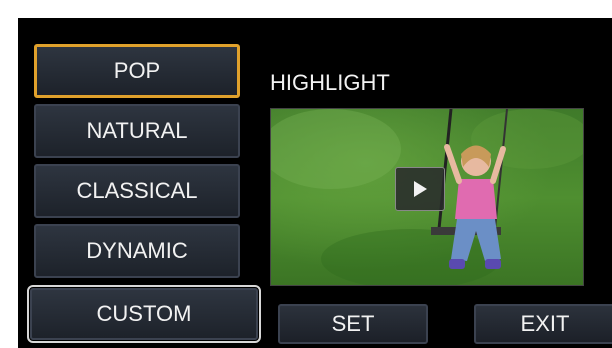 Image resolution: width=612 pixels, height=348 pixels. I want to click on menu-item-pop: POP, so click(137, 71).